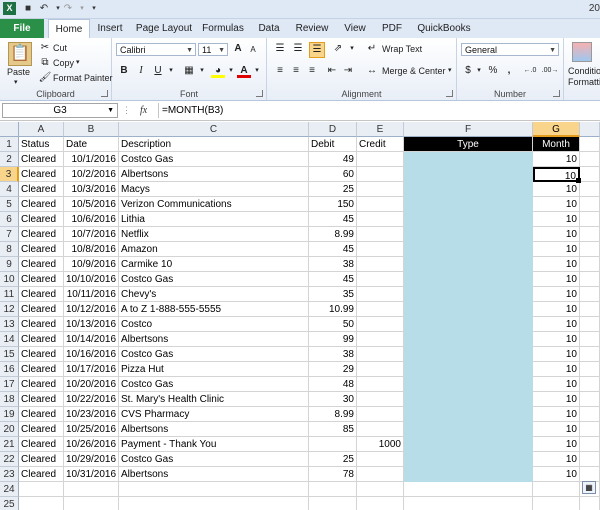 The height and width of the screenshot is (510, 600). I want to click on align-center-icon: ≡, so click(296, 71).